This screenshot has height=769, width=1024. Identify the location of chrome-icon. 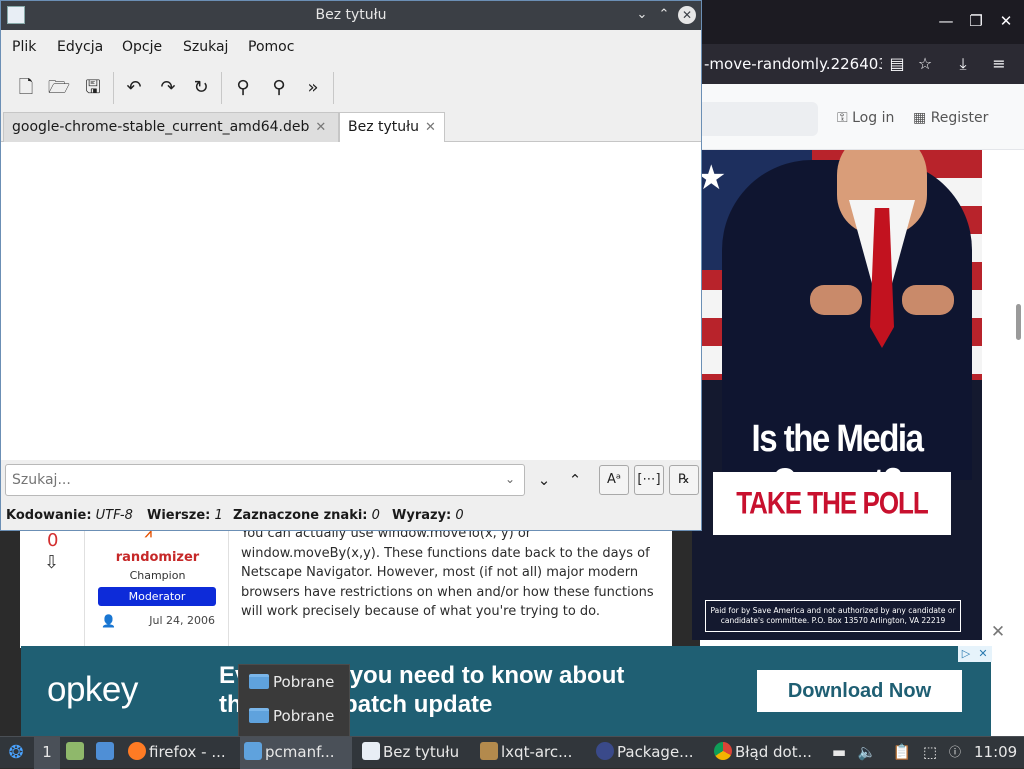
(723, 751).